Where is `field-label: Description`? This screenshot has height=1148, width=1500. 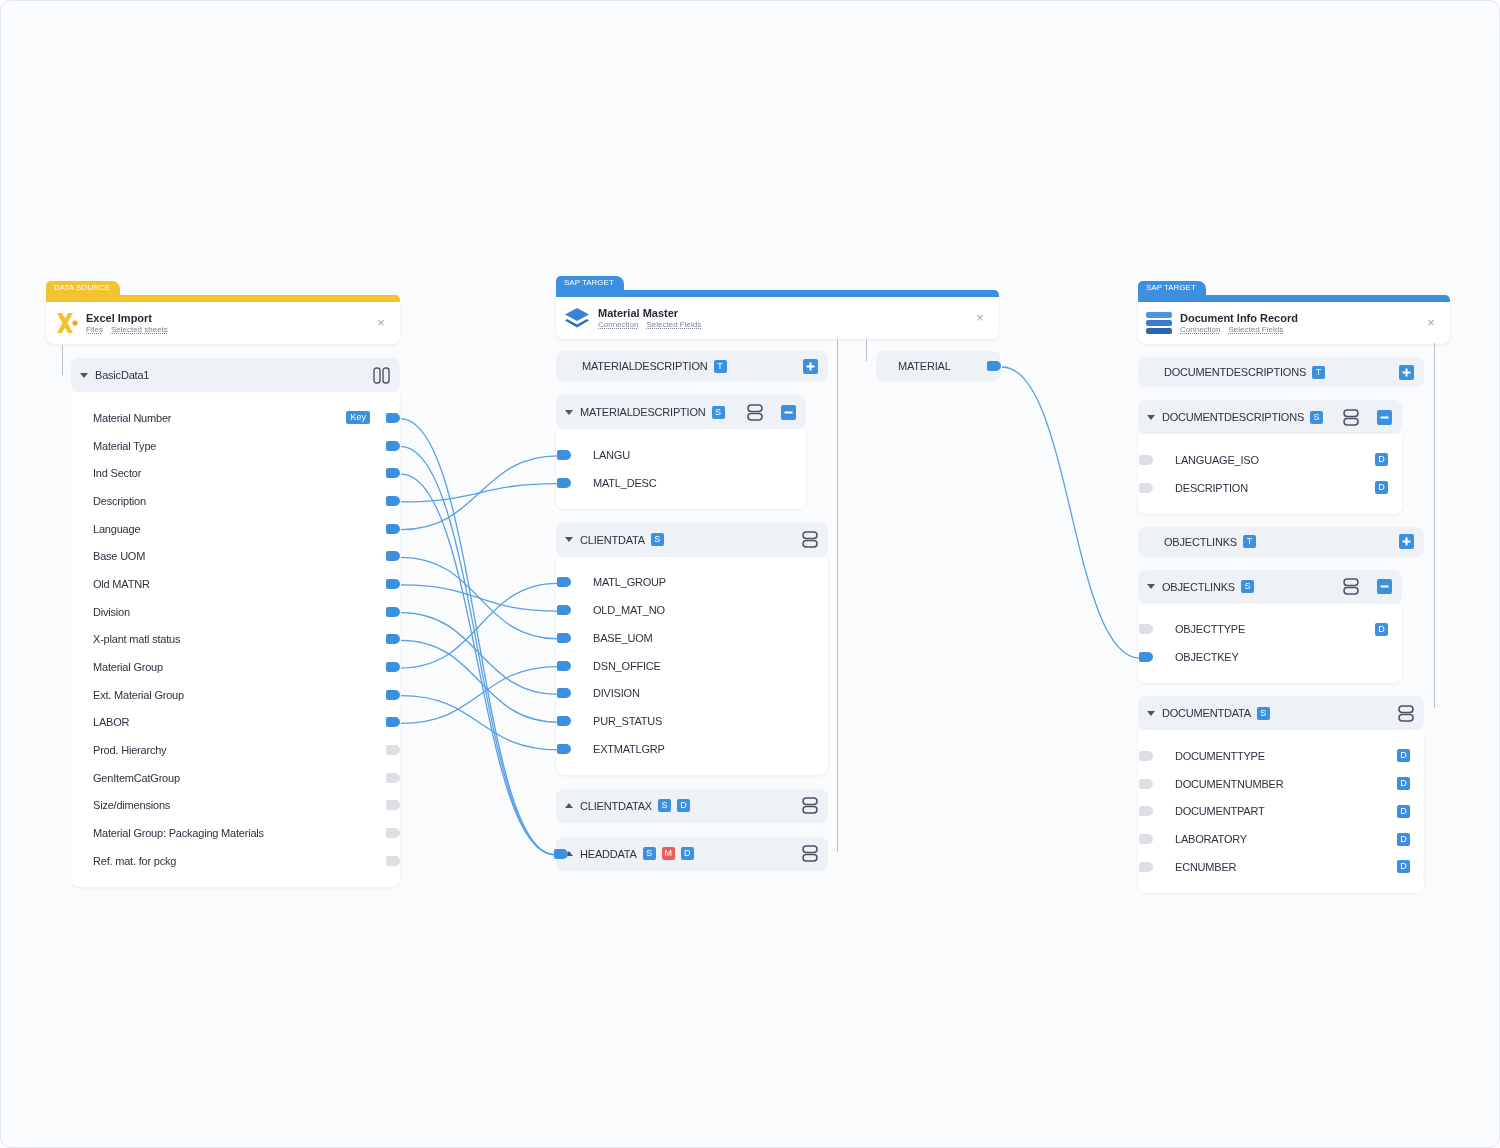
field-label: Description is located at coordinates (119, 500).